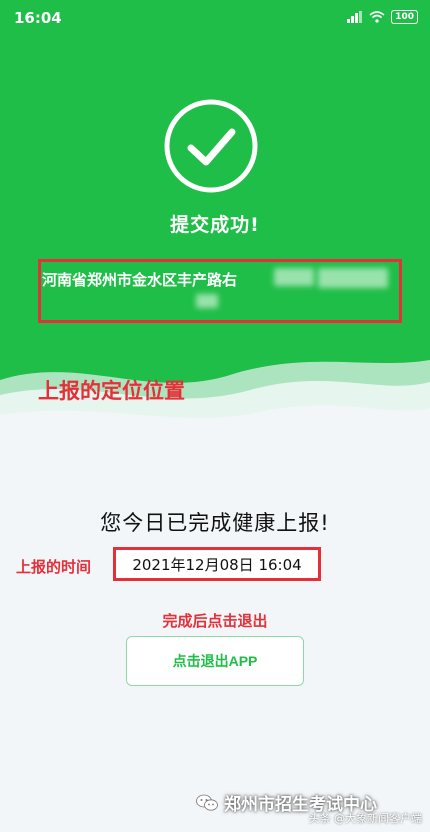 Image resolution: width=430 pixels, height=832 pixels. I want to click on status-icons: 100, so click(382, 17).